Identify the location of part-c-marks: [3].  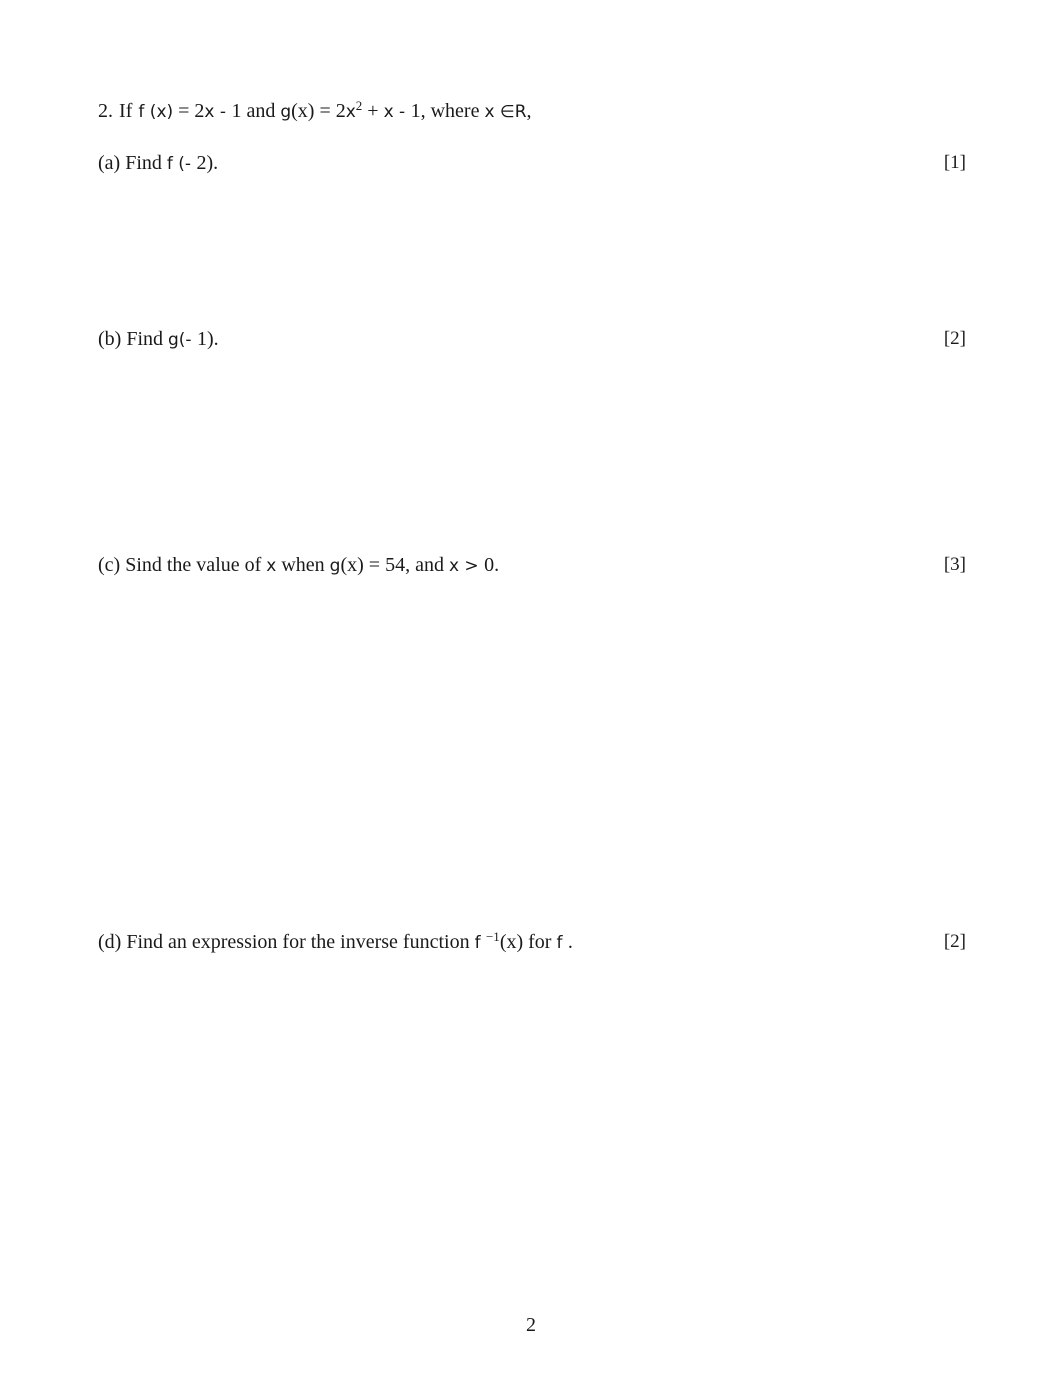
(954, 564).